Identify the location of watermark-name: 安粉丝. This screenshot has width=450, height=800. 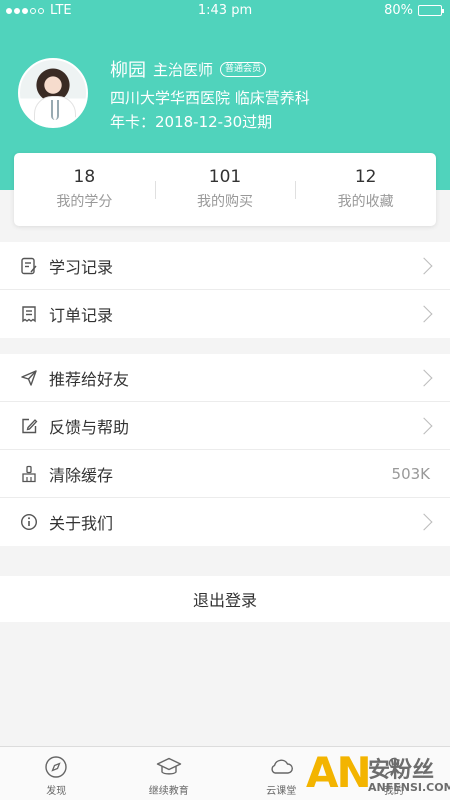
(401, 770).